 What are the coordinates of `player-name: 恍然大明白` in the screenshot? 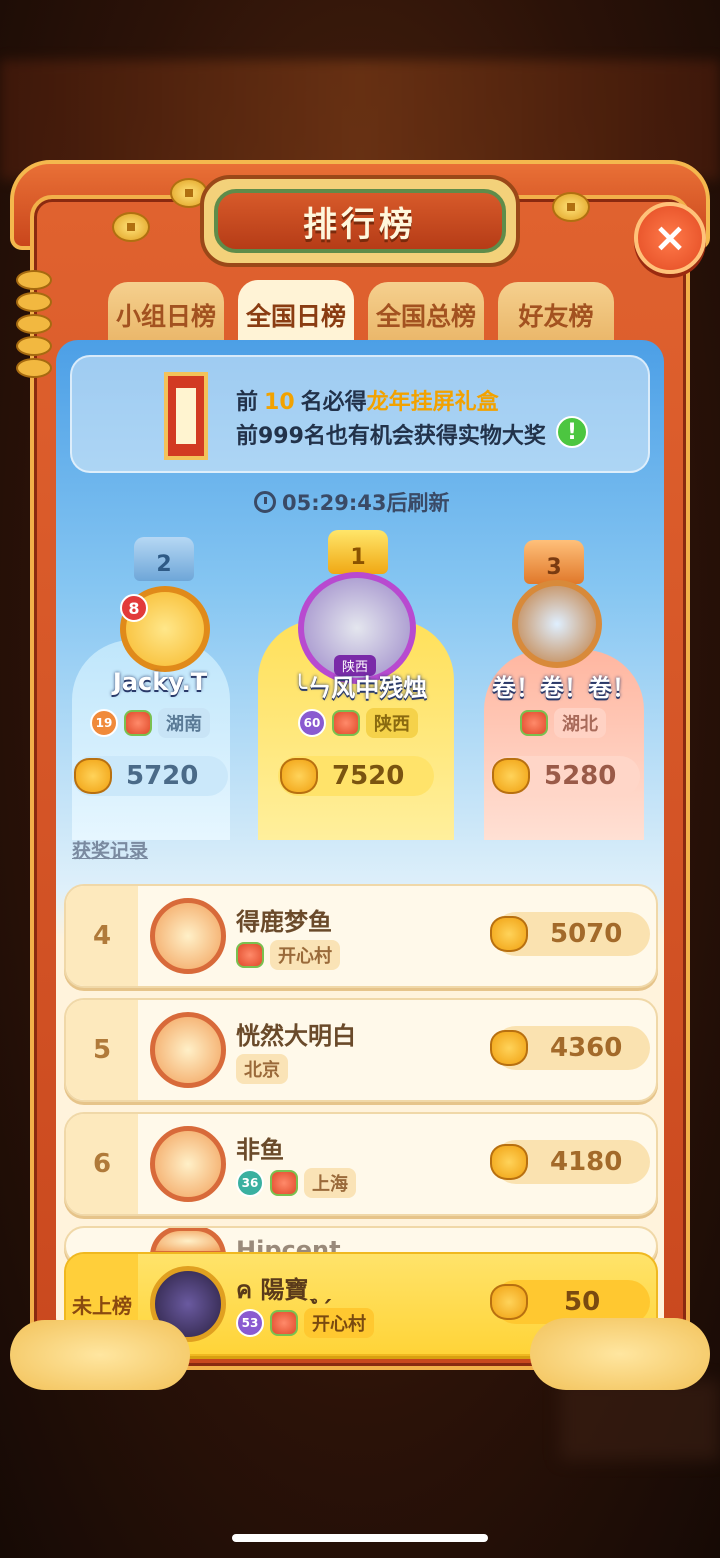 It's located at (296, 1036).